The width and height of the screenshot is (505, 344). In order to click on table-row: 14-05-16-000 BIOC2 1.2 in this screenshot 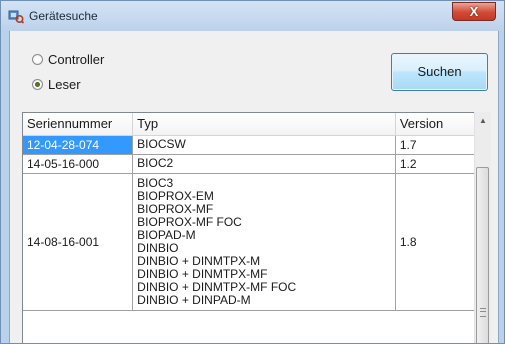, I will do `click(255, 164)`.